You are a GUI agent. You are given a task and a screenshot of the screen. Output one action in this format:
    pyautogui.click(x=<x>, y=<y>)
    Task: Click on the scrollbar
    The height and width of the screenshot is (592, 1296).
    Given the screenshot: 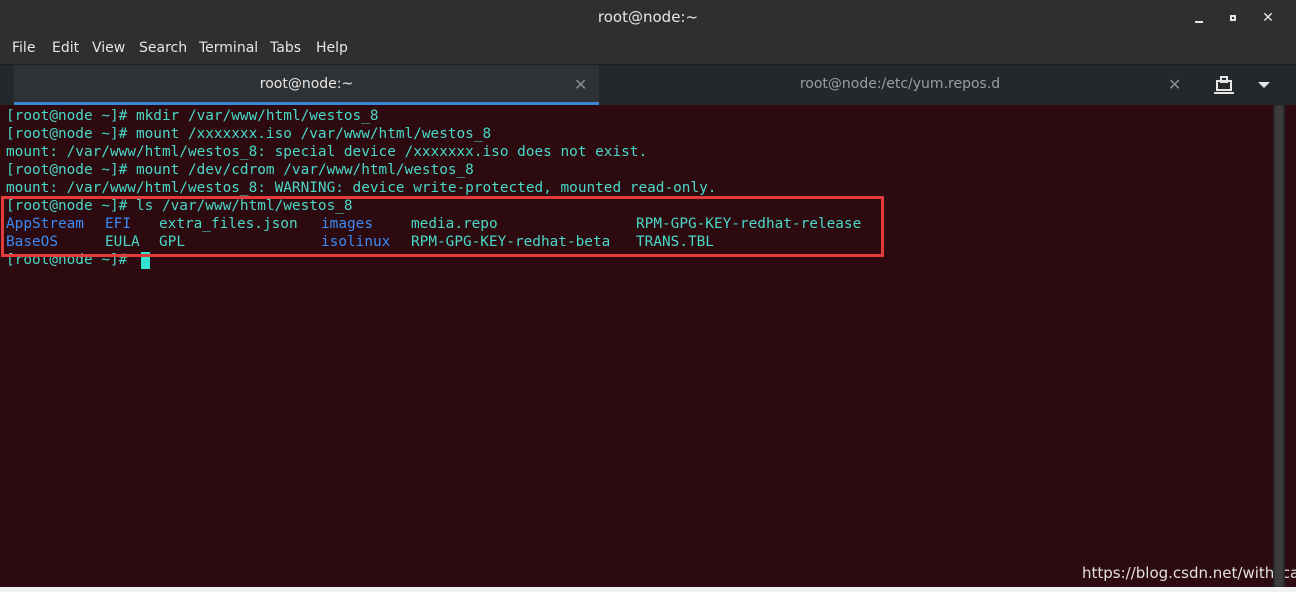 What is the action you would take?
    pyautogui.click(x=1279, y=346)
    